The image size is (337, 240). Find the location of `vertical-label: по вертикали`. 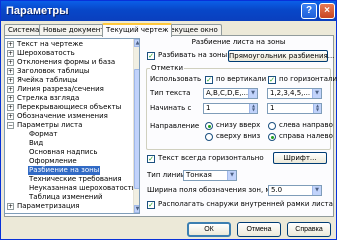

vertical-label: по вертикали is located at coordinates (241, 79).